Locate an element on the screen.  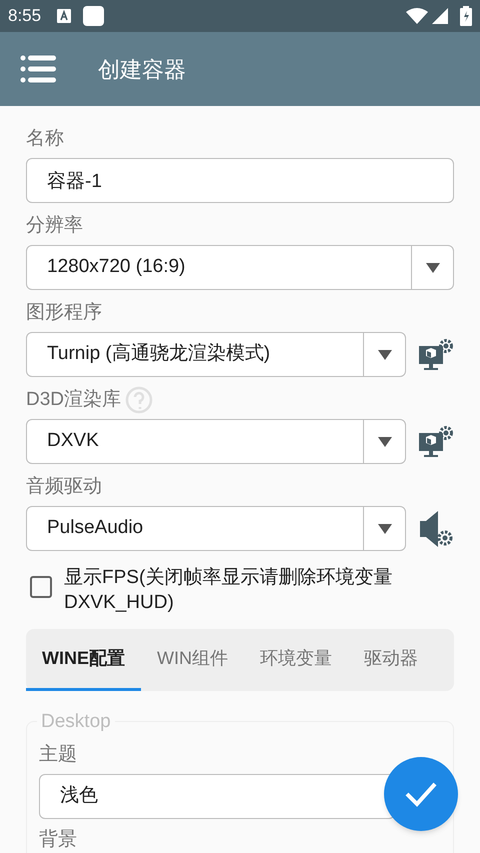
field-label: 主题 is located at coordinates (58, 754).